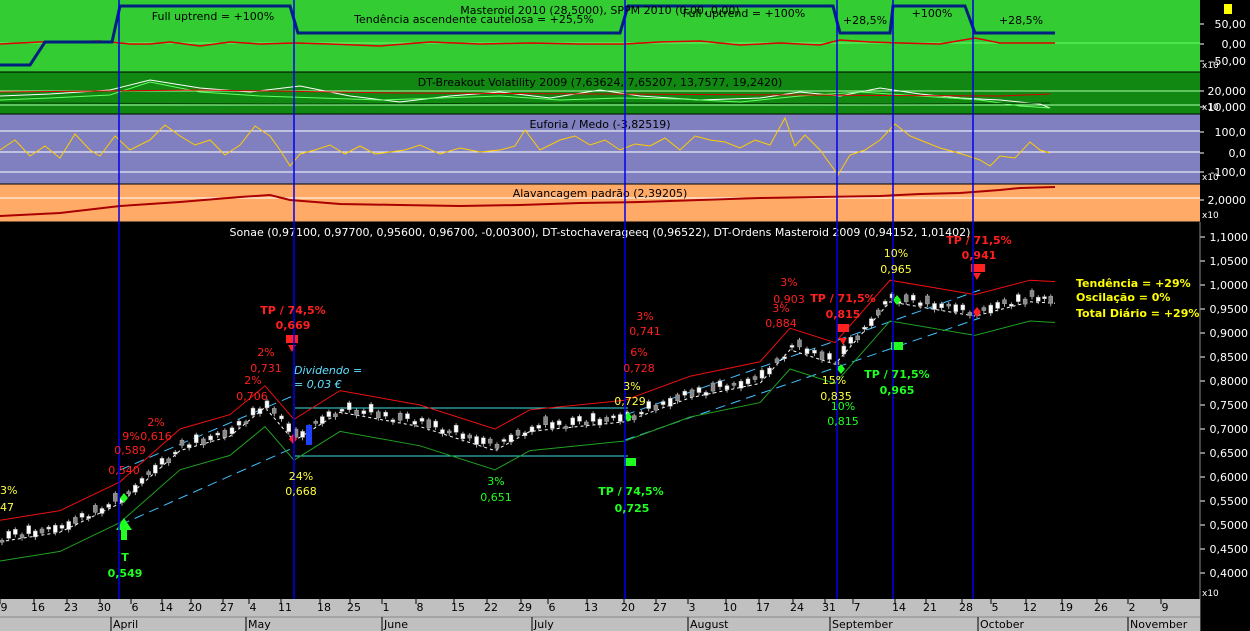 This screenshot has width=1250, height=631. What do you see at coordinates (324, 607) in the screenshot?
I see `x-day-tick: 18` at bounding box center [324, 607].